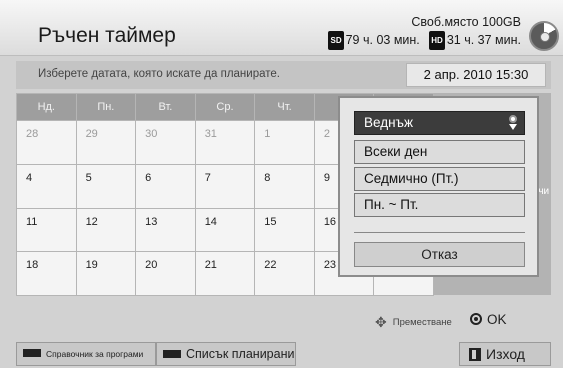 The width and height of the screenshot is (563, 368). Describe the element at coordinates (46, 186) in the screenshot. I see `calendar-day: 4` at that location.